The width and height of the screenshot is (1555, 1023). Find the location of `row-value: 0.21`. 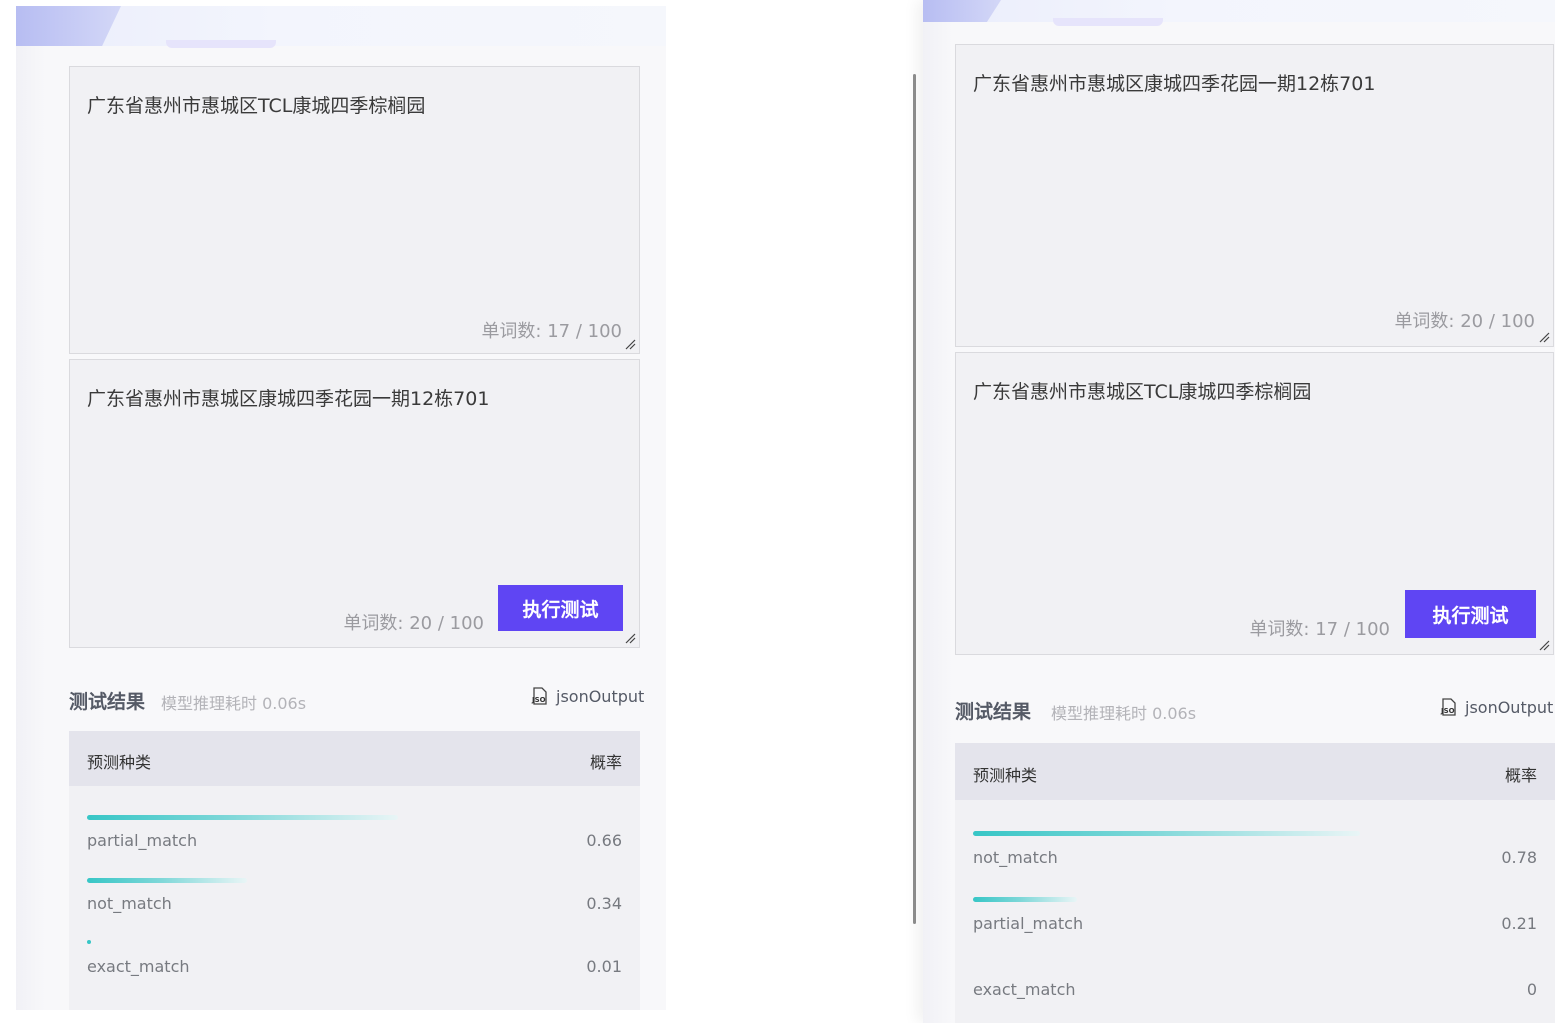

row-value: 0.21 is located at coordinates (1519, 923).